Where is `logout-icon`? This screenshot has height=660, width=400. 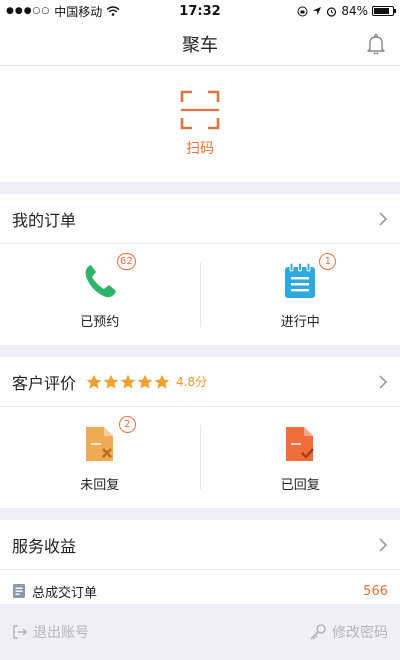 logout-icon is located at coordinates (20, 632).